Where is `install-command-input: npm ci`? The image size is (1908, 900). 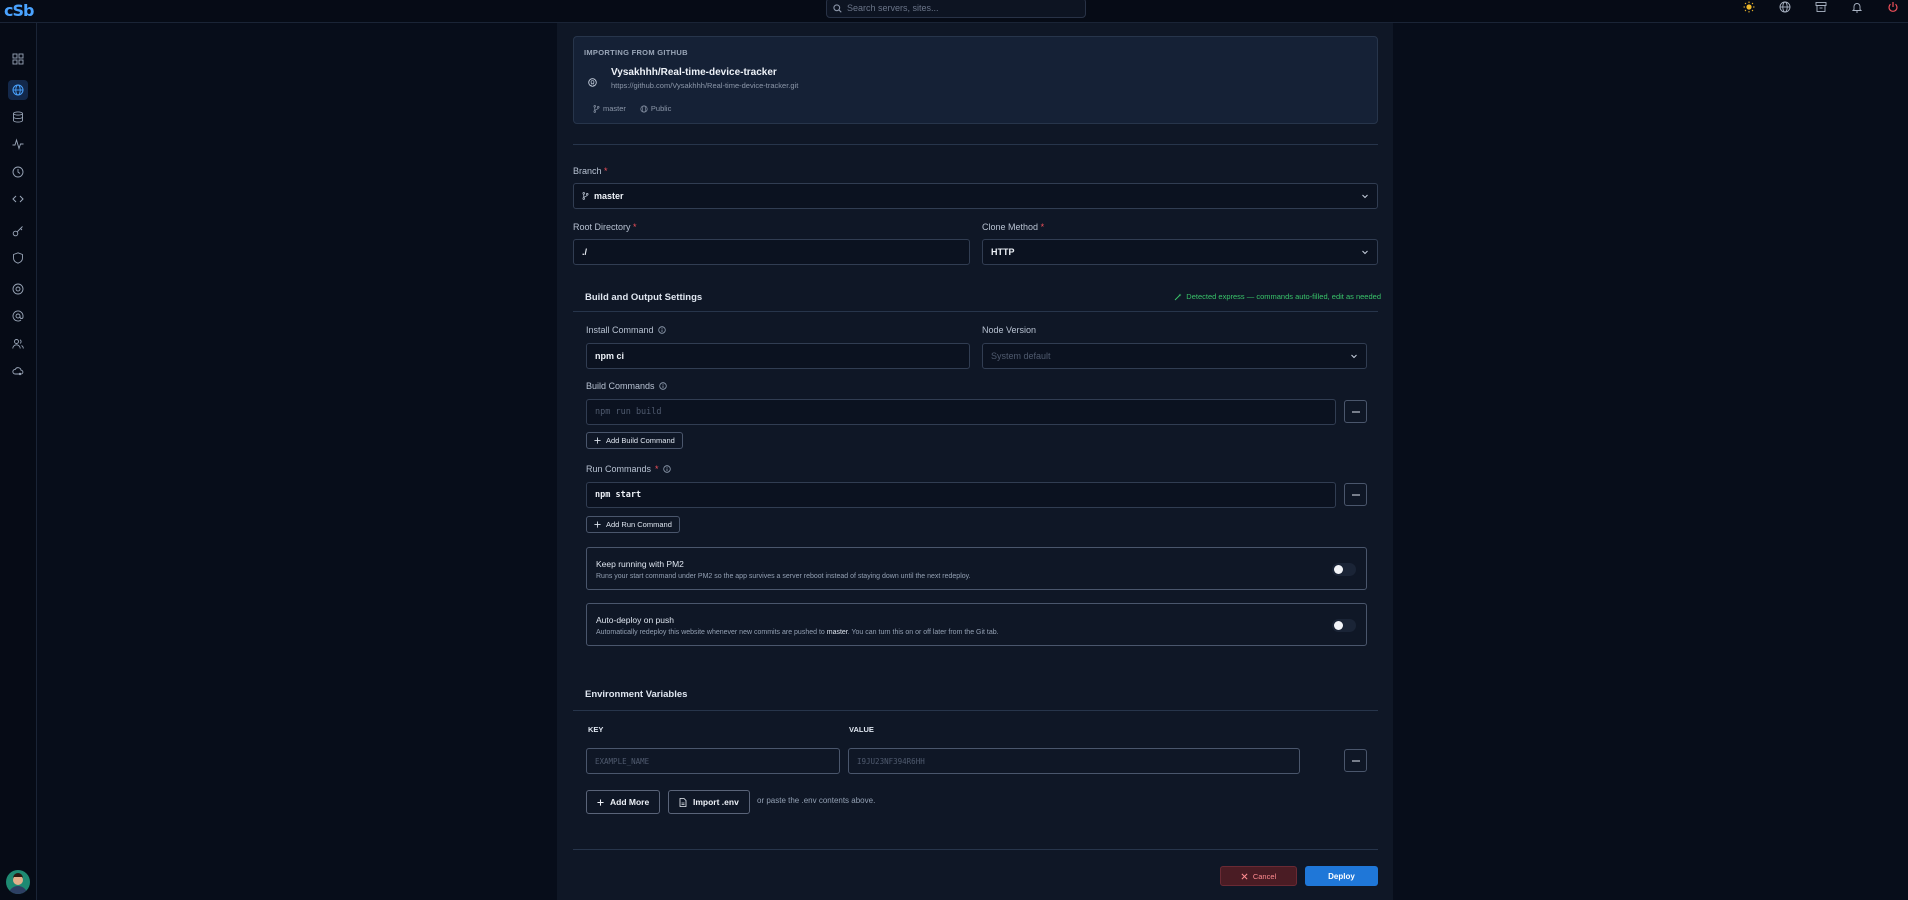 install-command-input: npm ci is located at coordinates (778, 356).